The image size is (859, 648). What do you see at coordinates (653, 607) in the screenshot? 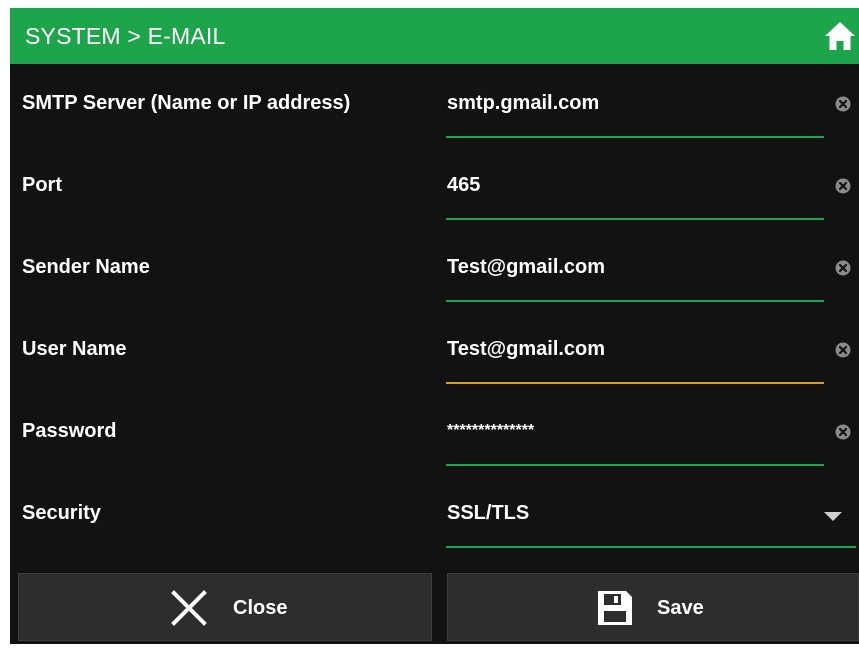
I see `save-button: Save` at bounding box center [653, 607].